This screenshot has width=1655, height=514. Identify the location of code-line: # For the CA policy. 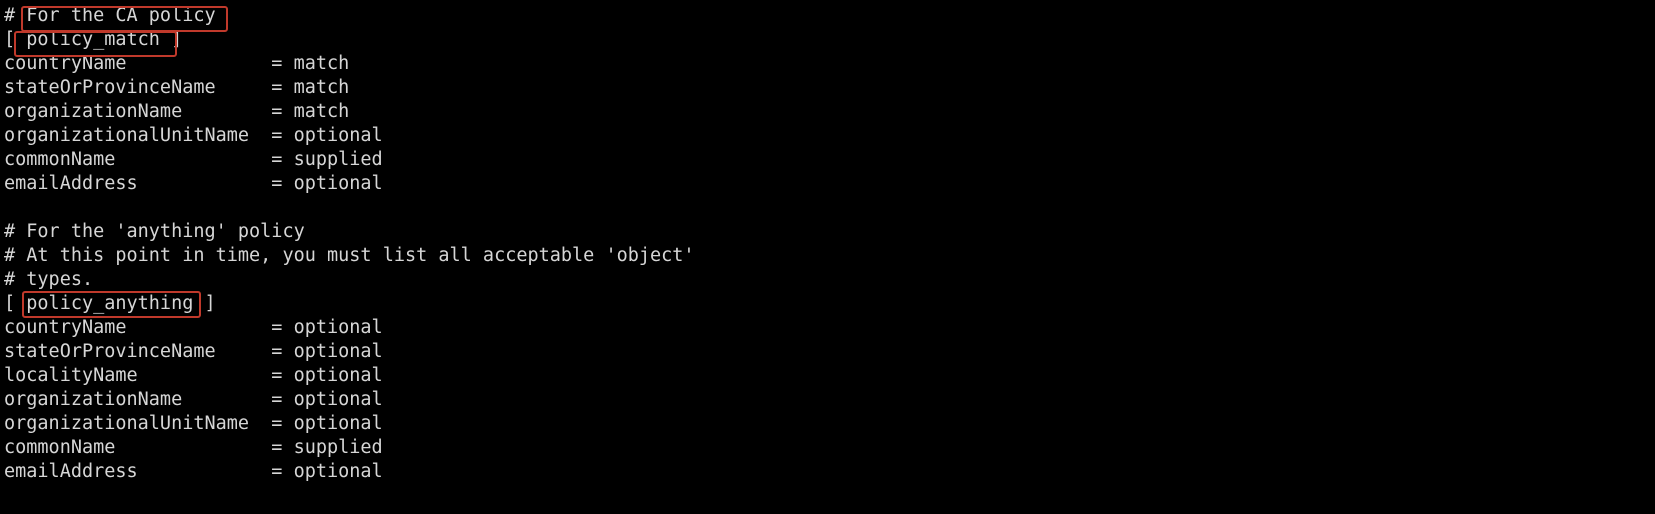
(110, 15).